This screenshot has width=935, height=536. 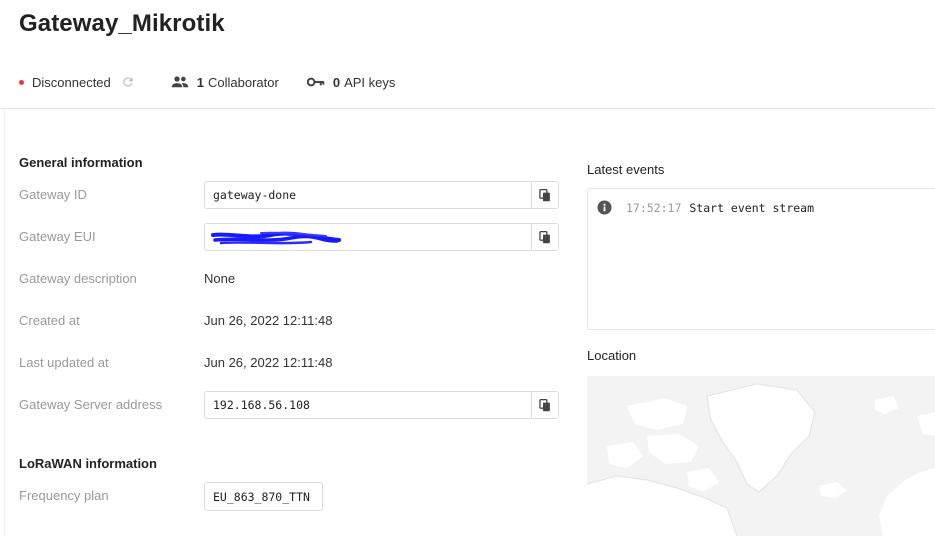 I want to click on gateway-server-address-value: 192.168.56.108, so click(x=368, y=405).